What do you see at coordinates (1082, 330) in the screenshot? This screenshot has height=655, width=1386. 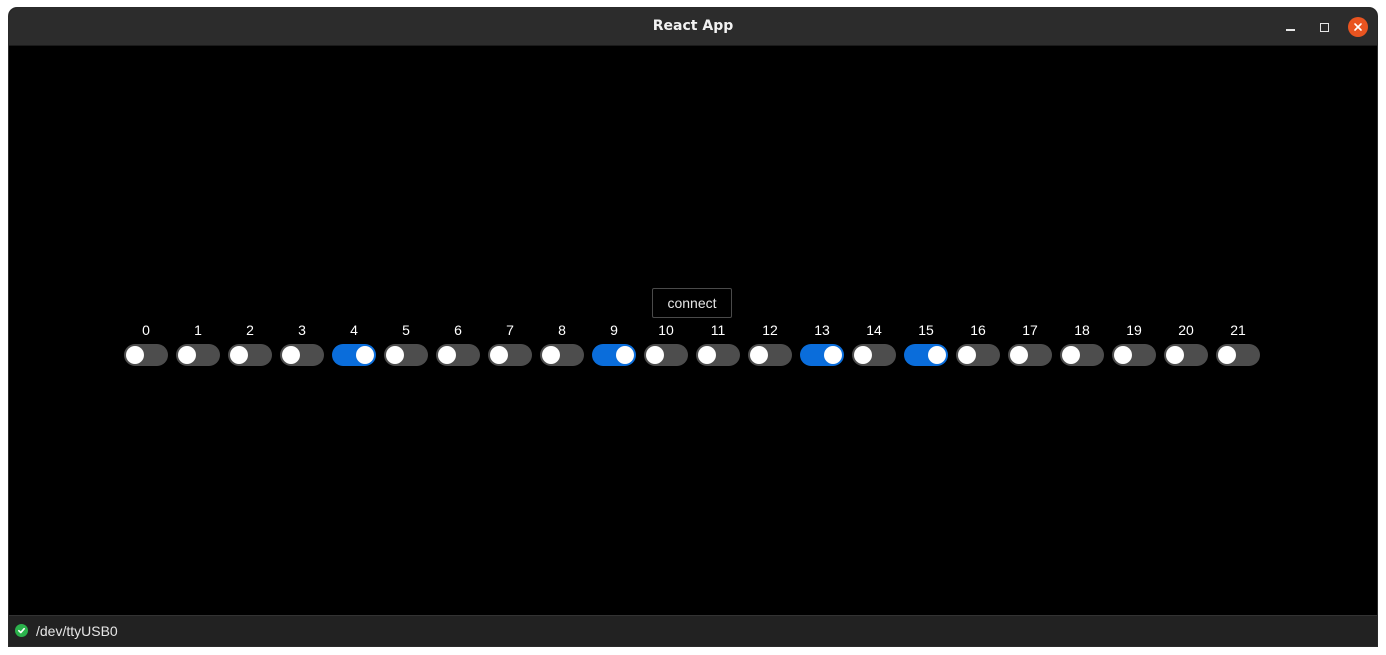 I see `pin-label: 18` at bounding box center [1082, 330].